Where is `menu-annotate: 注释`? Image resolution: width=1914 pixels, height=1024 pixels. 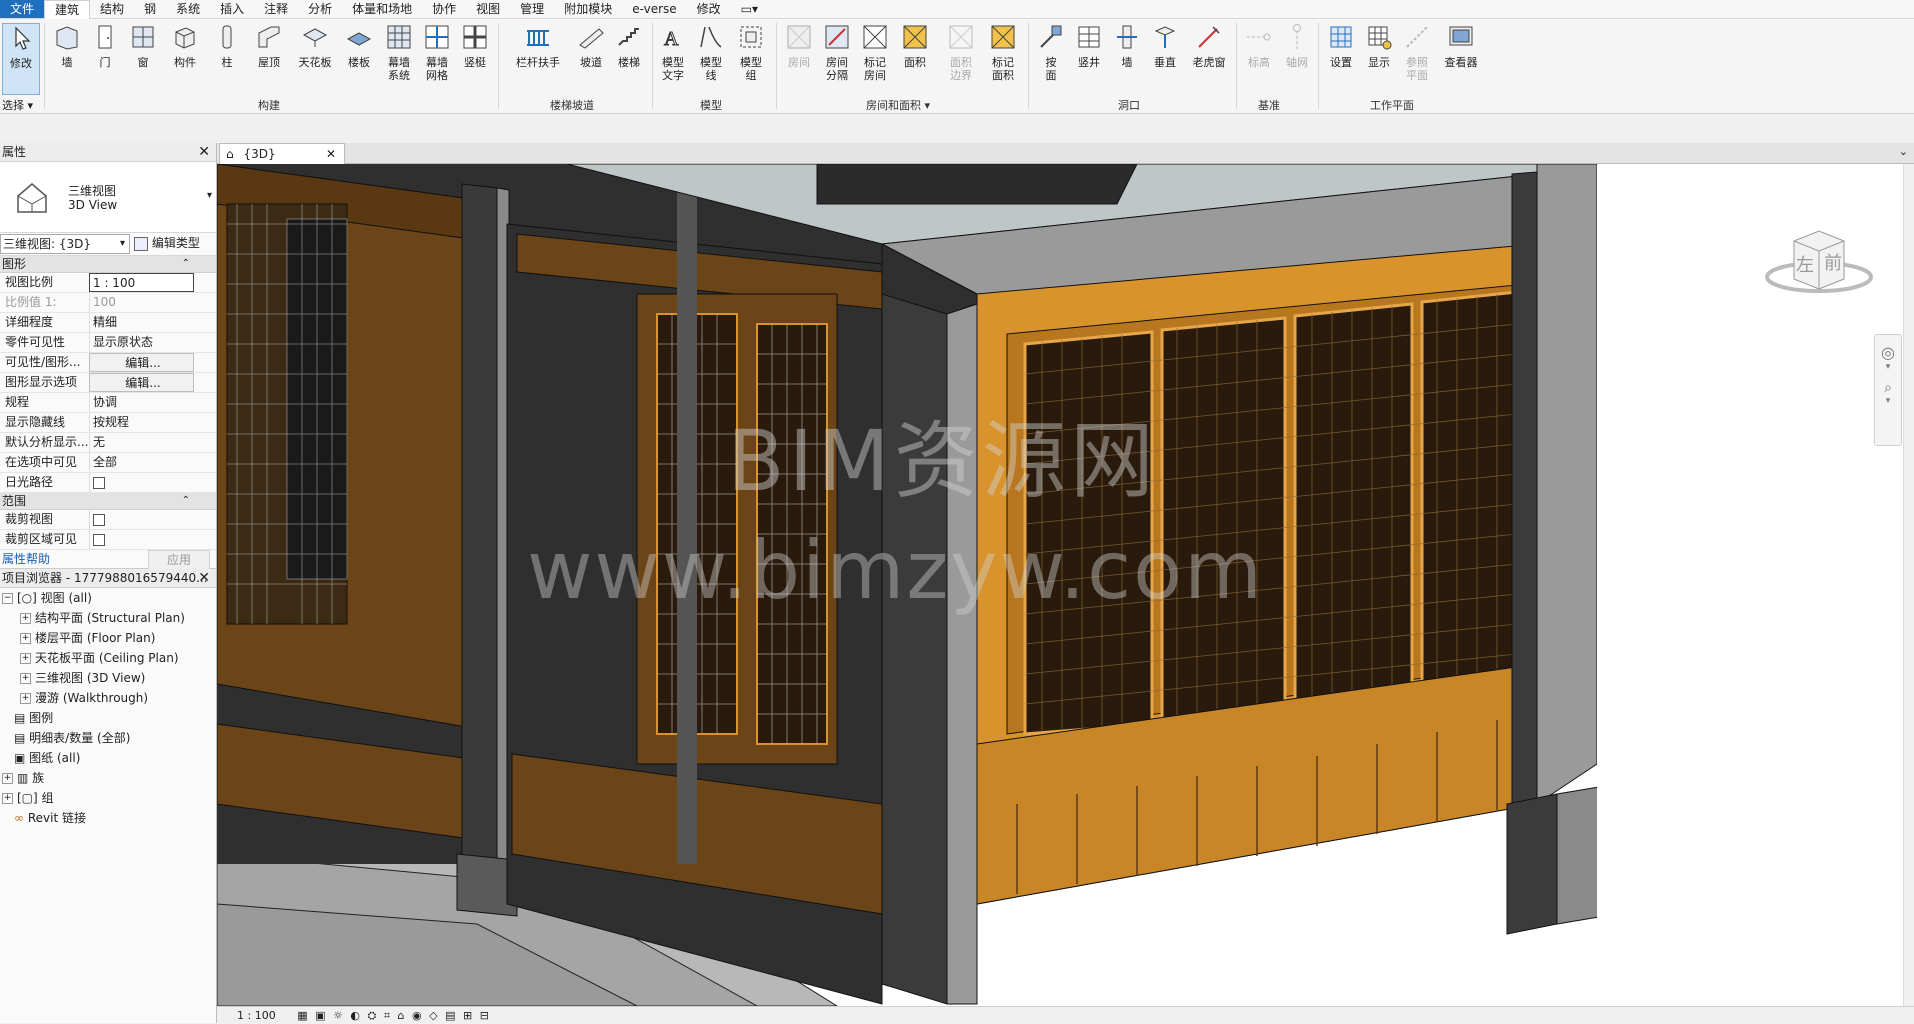
menu-annotate: 注释 is located at coordinates (276, 9).